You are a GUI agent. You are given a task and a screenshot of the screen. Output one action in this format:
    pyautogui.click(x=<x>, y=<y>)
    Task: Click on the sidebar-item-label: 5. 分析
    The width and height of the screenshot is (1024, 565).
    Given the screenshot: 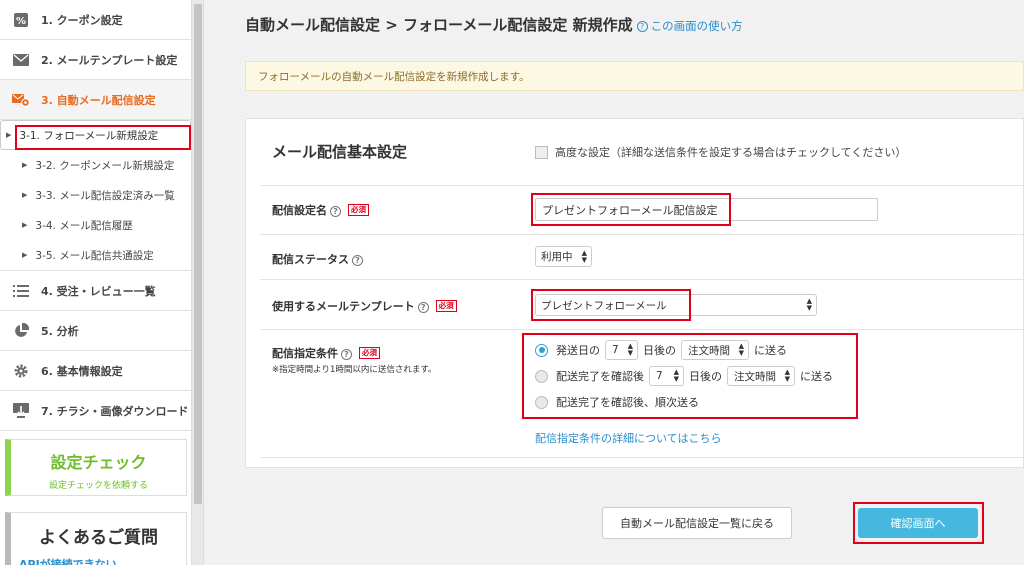 What is the action you would take?
    pyautogui.click(x=60, y=331)
    